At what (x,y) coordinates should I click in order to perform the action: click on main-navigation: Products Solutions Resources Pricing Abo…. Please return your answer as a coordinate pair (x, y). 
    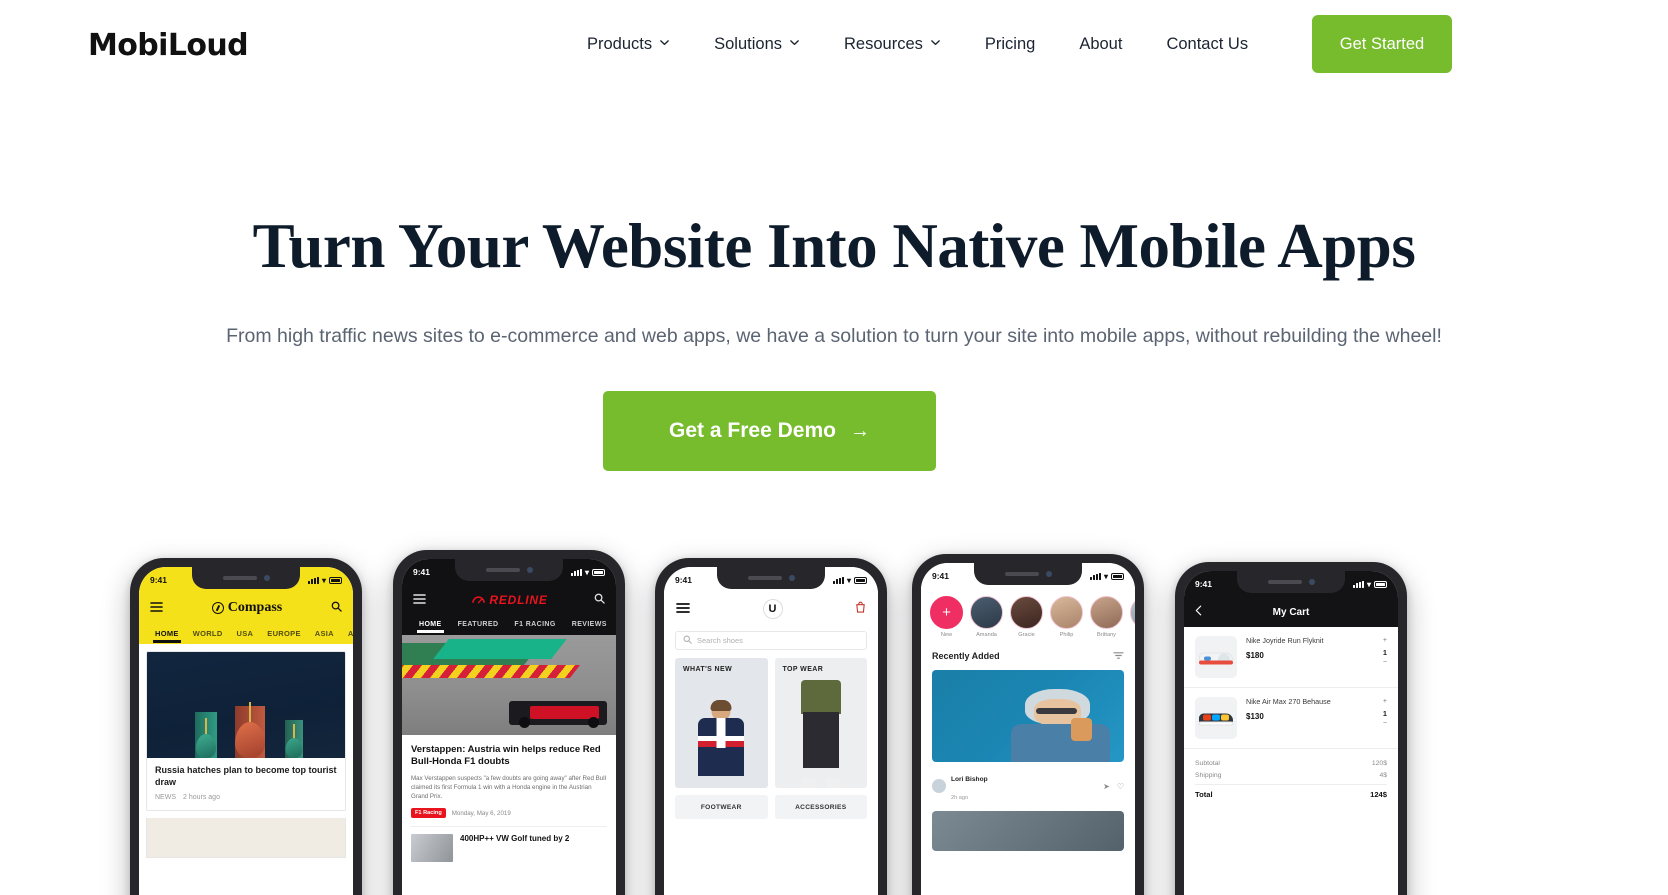
    Looking at the image, I should click on (917, 44).